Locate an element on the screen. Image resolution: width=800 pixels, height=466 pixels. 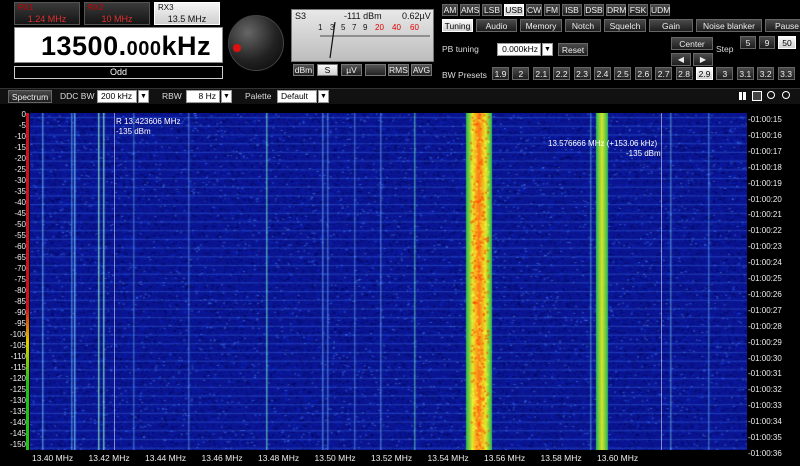
mode-fsk-button: FSK is located at coordinates (638, 10).